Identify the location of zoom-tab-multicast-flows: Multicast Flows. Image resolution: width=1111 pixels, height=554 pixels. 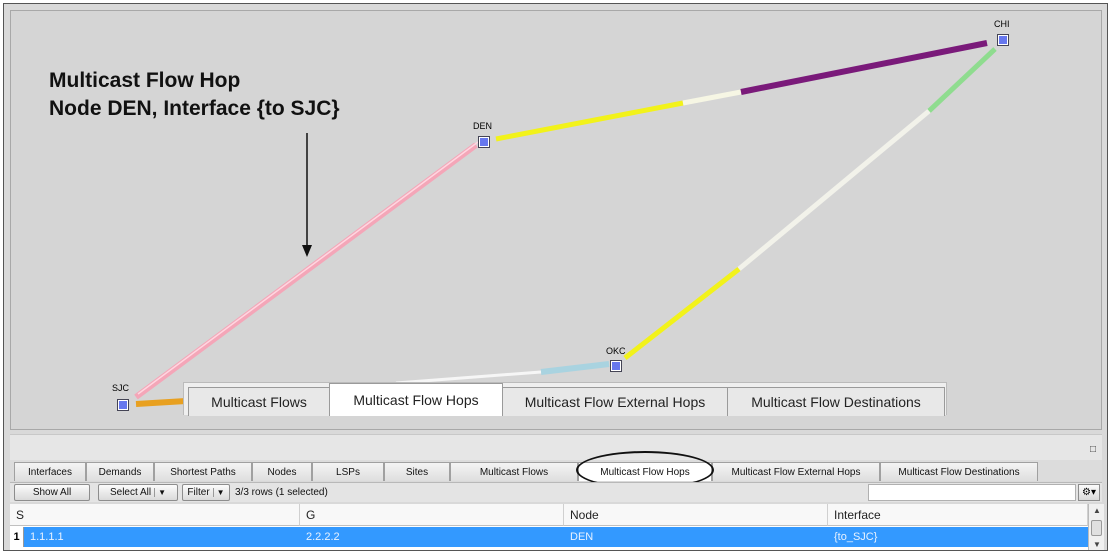
(259, 401).